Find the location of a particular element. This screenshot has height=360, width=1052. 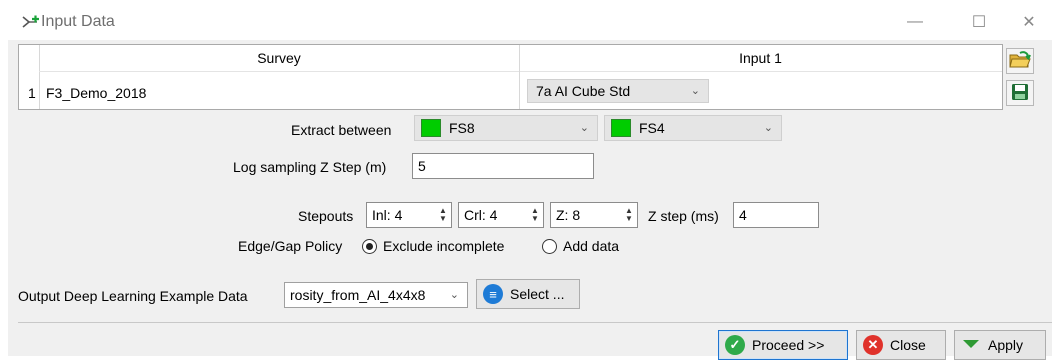

edge-gap-policy-label: Edge/Gap Policy is located at coordinates (290, 246).